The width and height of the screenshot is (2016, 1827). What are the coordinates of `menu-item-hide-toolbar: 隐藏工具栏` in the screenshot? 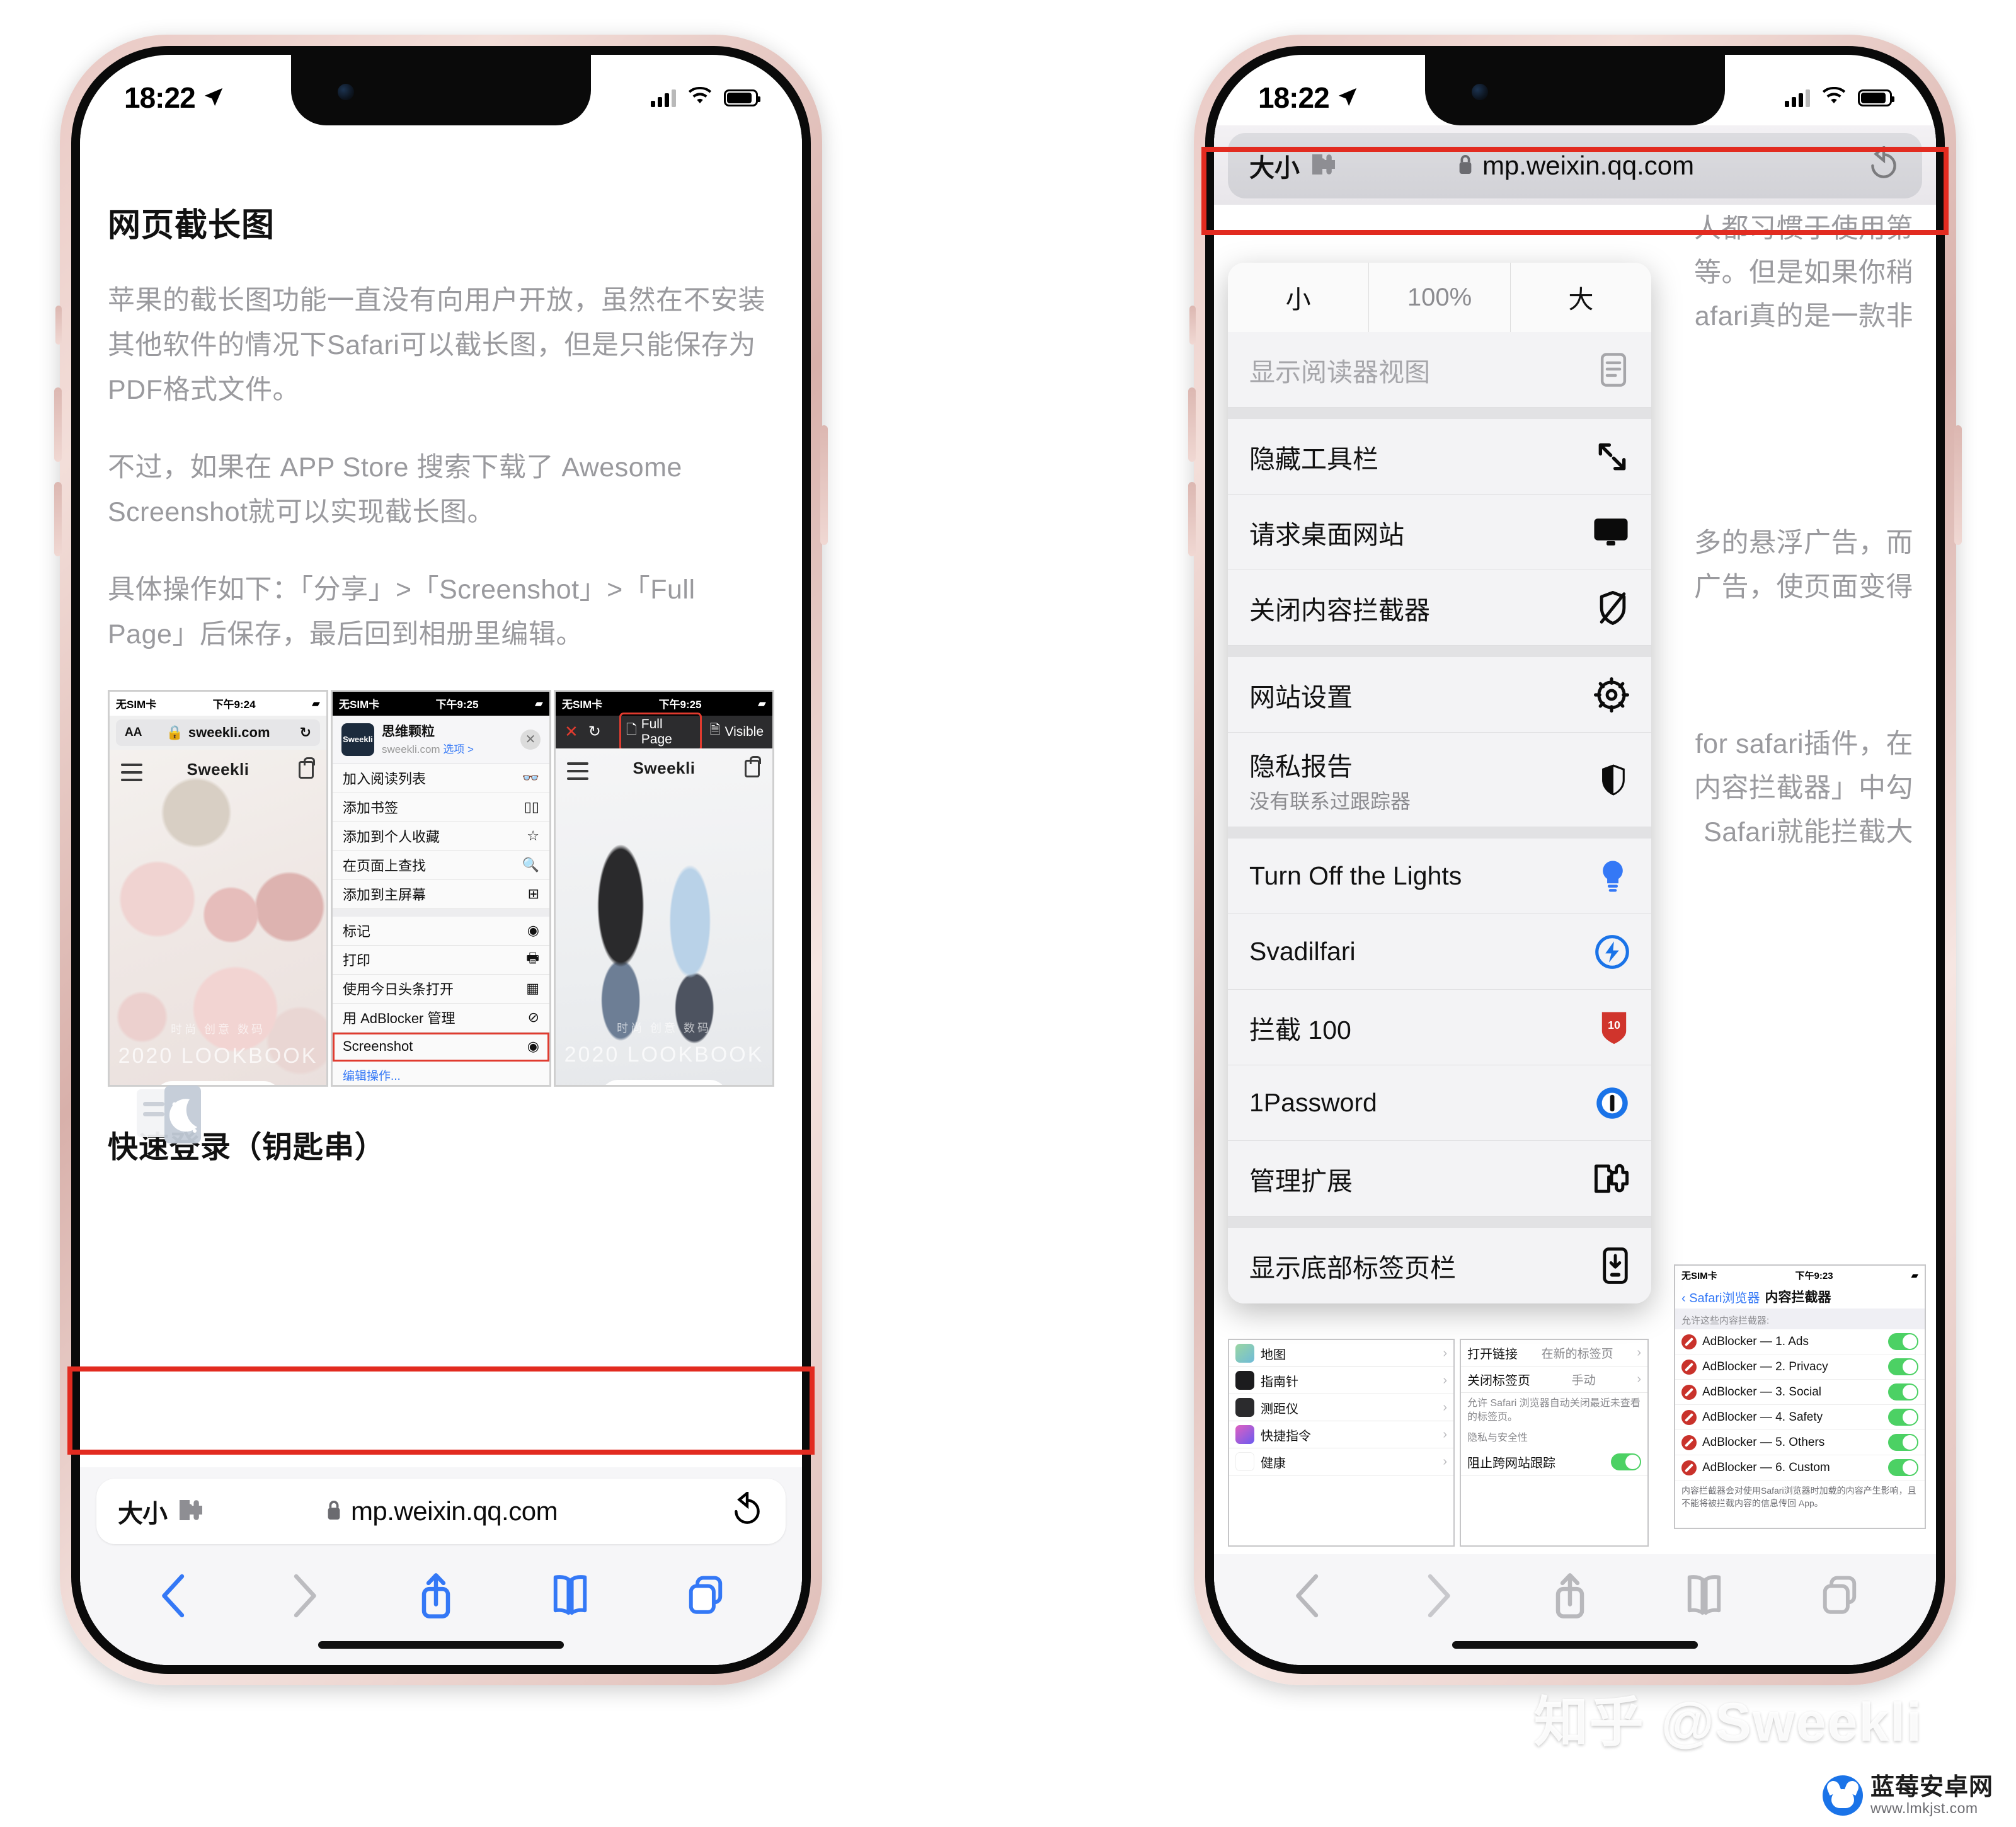 It's located at (1439, 457).